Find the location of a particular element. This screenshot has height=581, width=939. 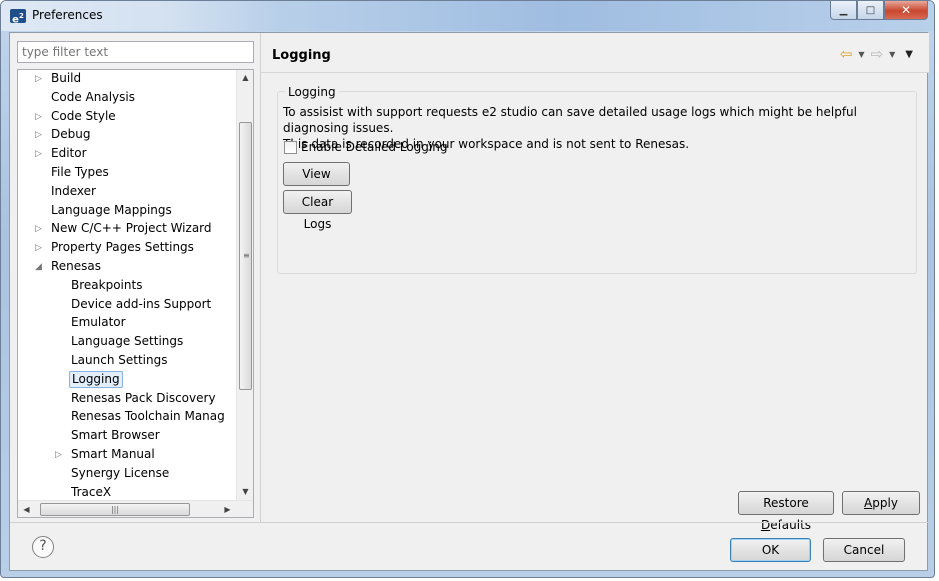

e2-studio-icon: e2 is located at coordinates (18, 17).